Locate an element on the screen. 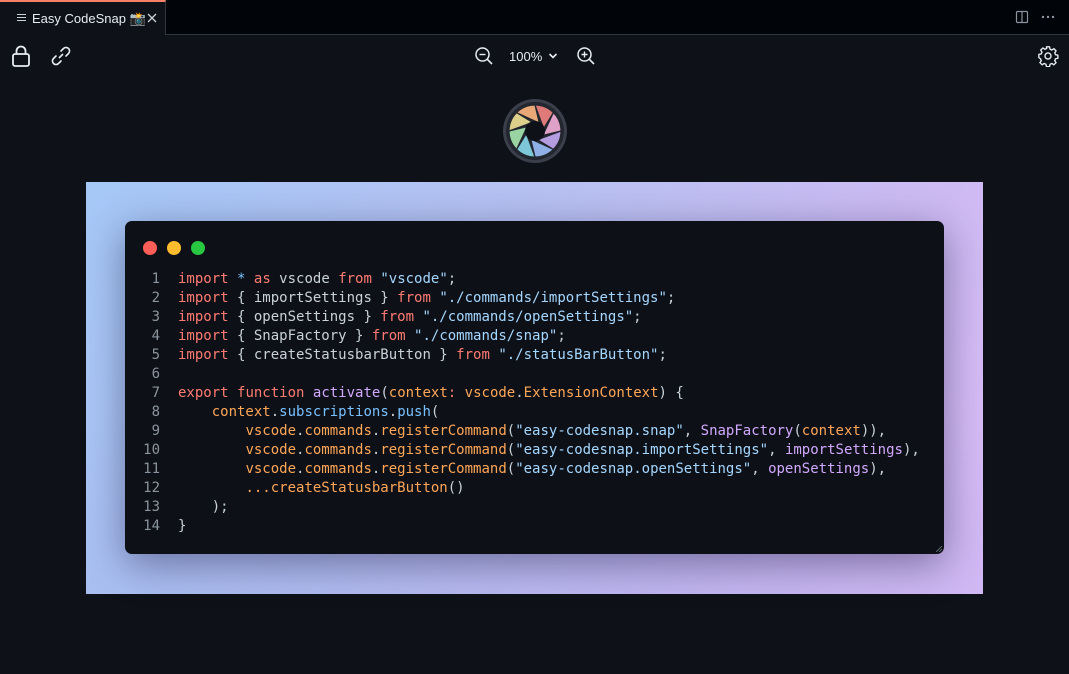  split-editor-icon is located at coordinates (1022, 17).